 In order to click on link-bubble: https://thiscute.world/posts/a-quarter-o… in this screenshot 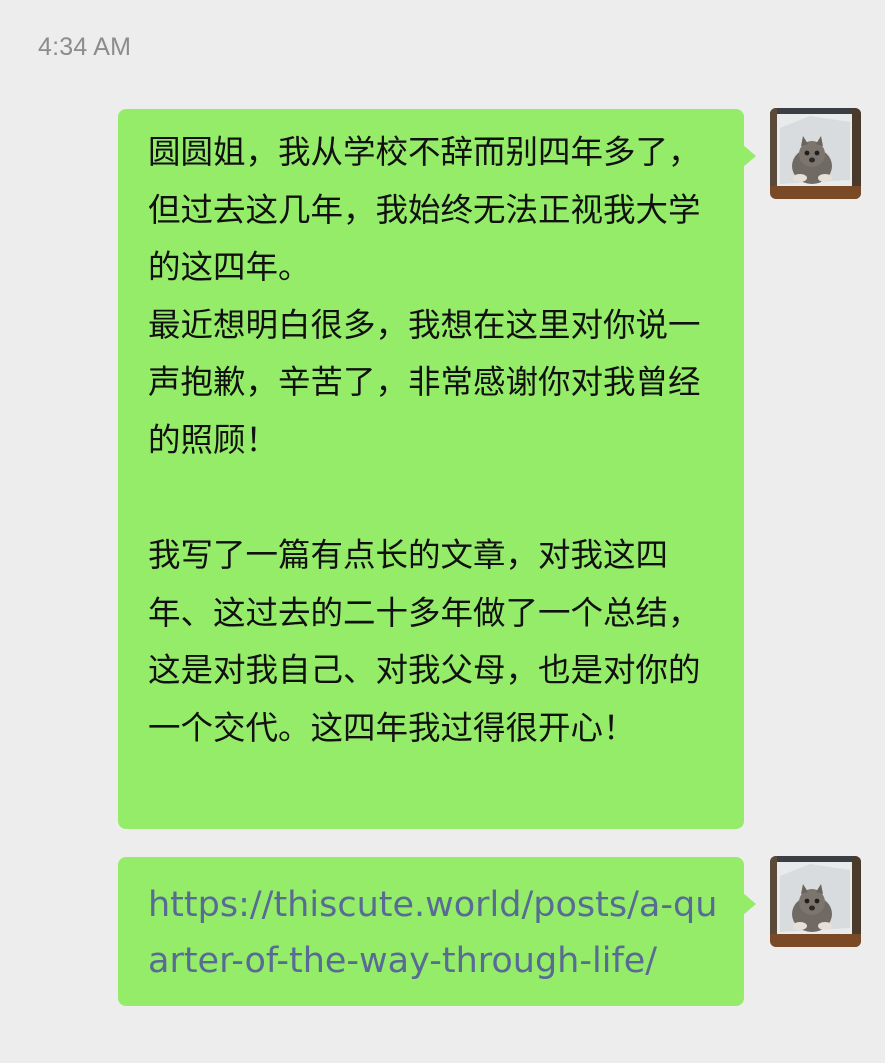, I will do `click(437, 931)`.